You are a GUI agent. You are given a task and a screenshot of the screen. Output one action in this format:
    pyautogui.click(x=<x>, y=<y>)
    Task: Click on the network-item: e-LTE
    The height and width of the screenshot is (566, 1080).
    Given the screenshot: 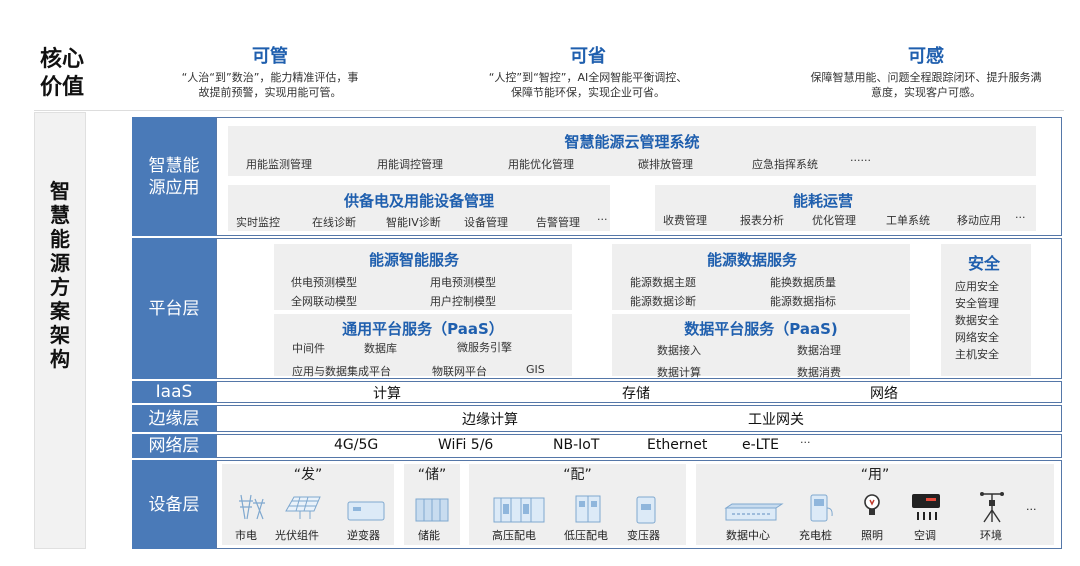 What is the action you would take?
    pyautogui.click(x=760, y=445)
    